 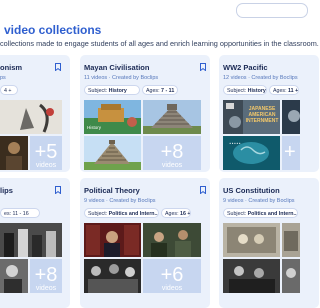 I want to click on ages-tag: Ages: 11 +, so click(x=284, y=90).